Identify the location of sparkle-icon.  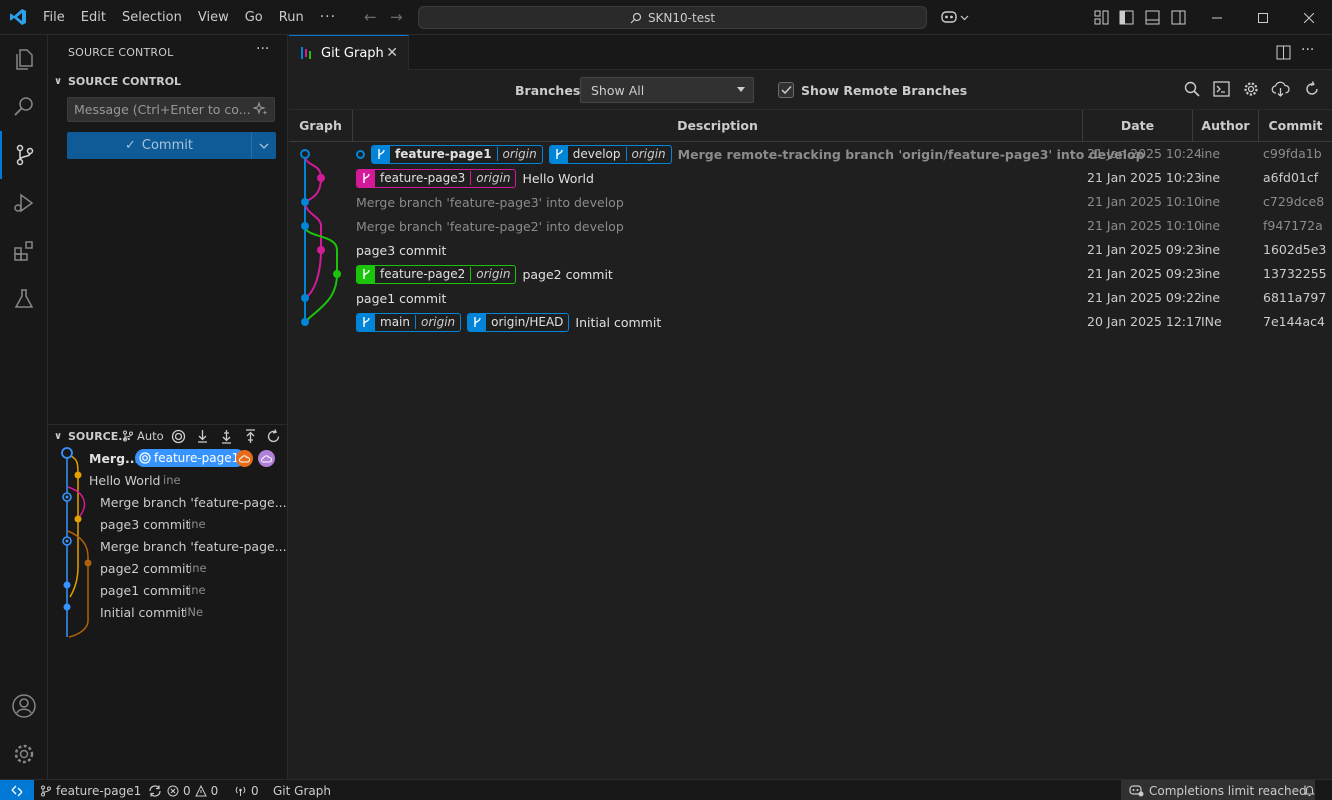
(261, 109).